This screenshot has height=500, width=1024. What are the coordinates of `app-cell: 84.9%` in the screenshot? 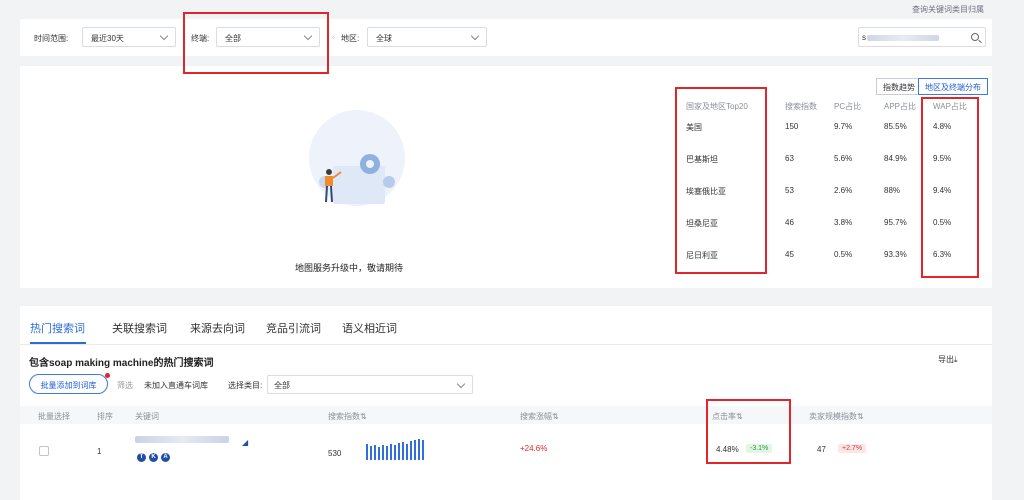 It's located at (895, 158).